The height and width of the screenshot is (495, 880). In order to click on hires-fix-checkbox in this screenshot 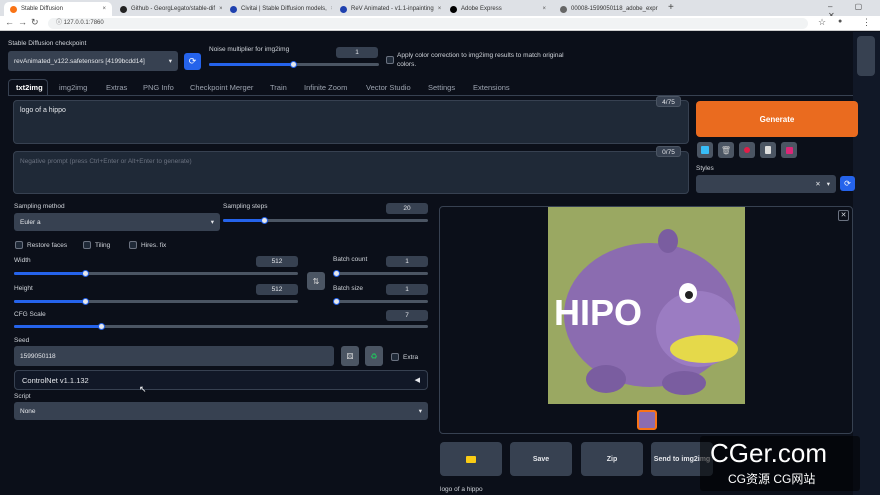, I will do `click(133, 245)`.